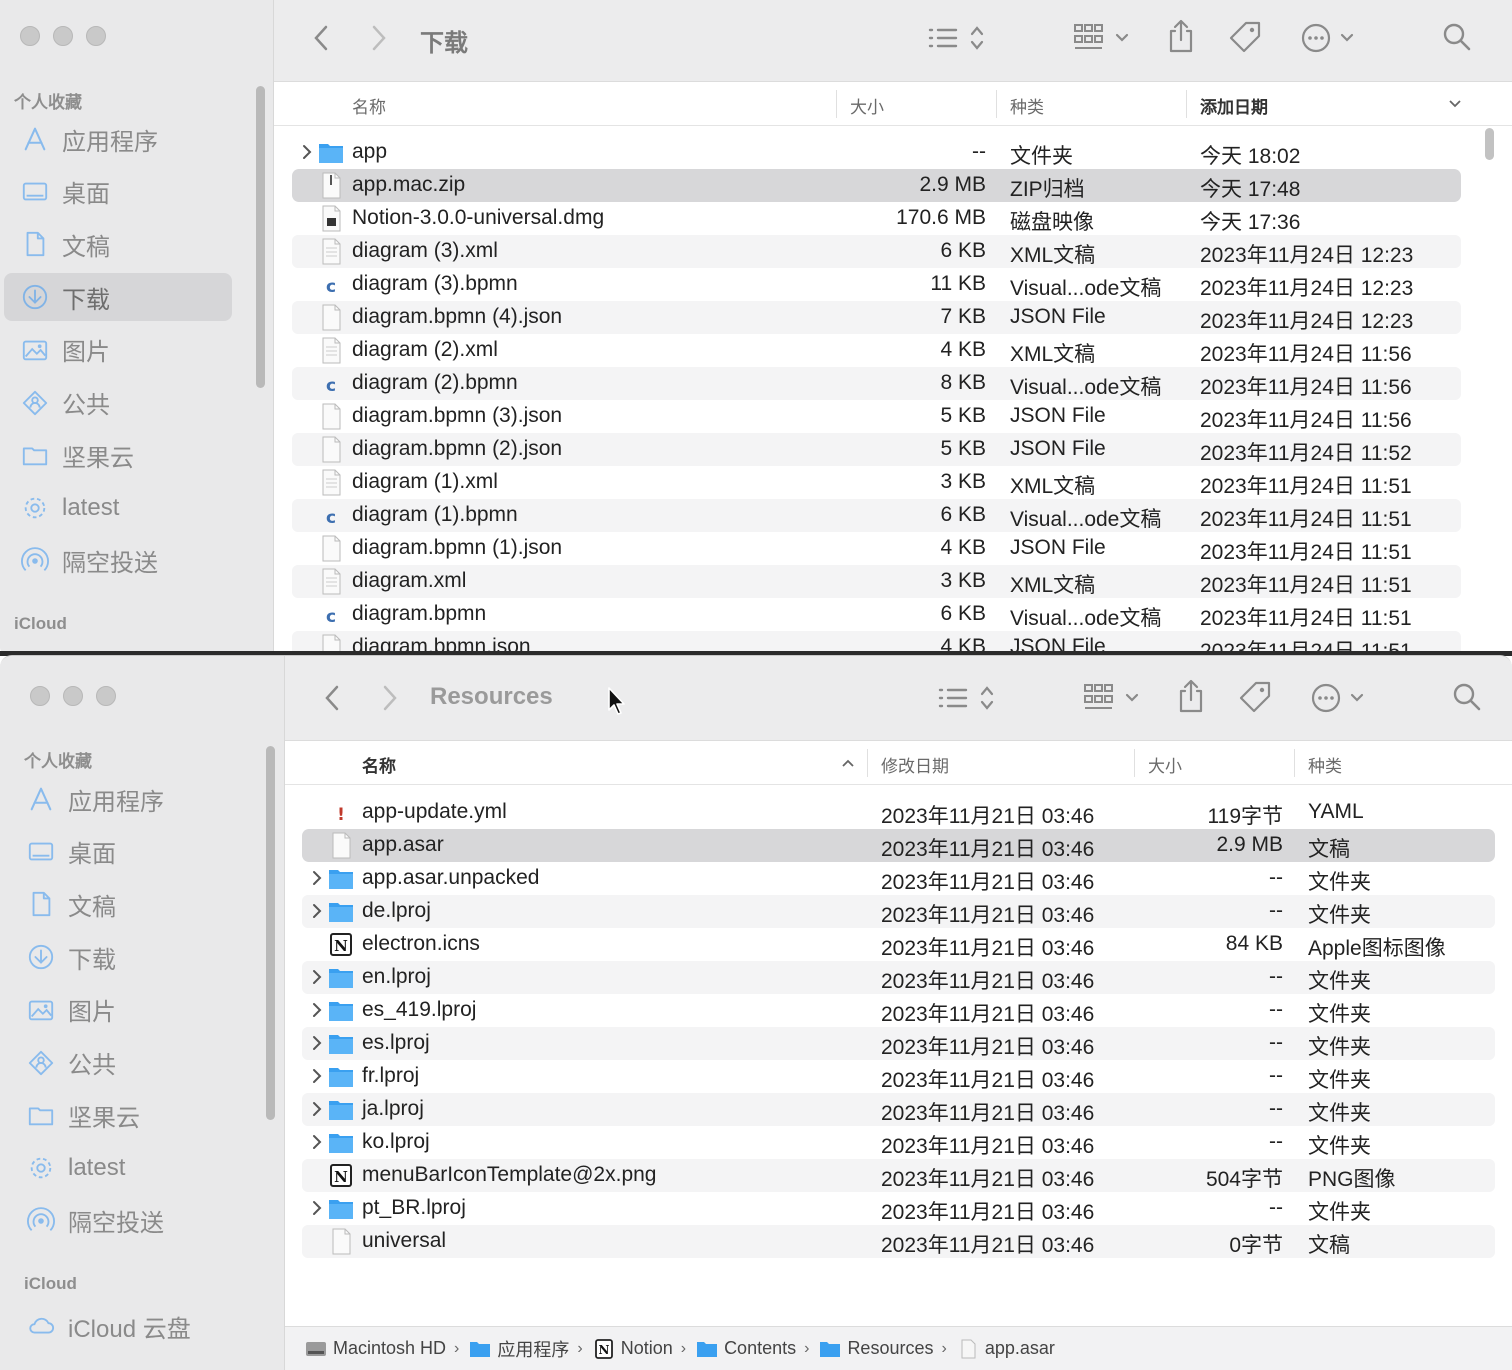  What do you see at coordinates (639, 1348) in the screenshot?
I see `path-crumb: N Notion ›` at bounding box center [639, 1348].